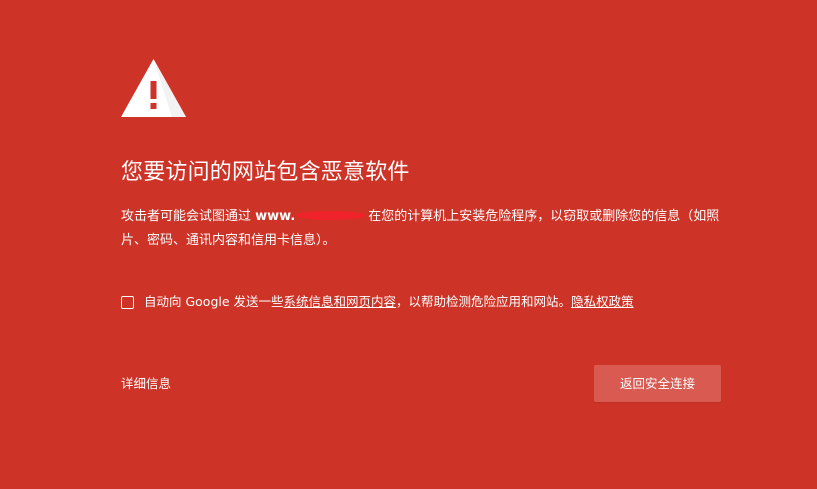 Image resolution: width=817 pixels, height=489 pixels. I want to click on optin-text-middle: ，以帮助检测危险应用和网站。, so click(484, 301).